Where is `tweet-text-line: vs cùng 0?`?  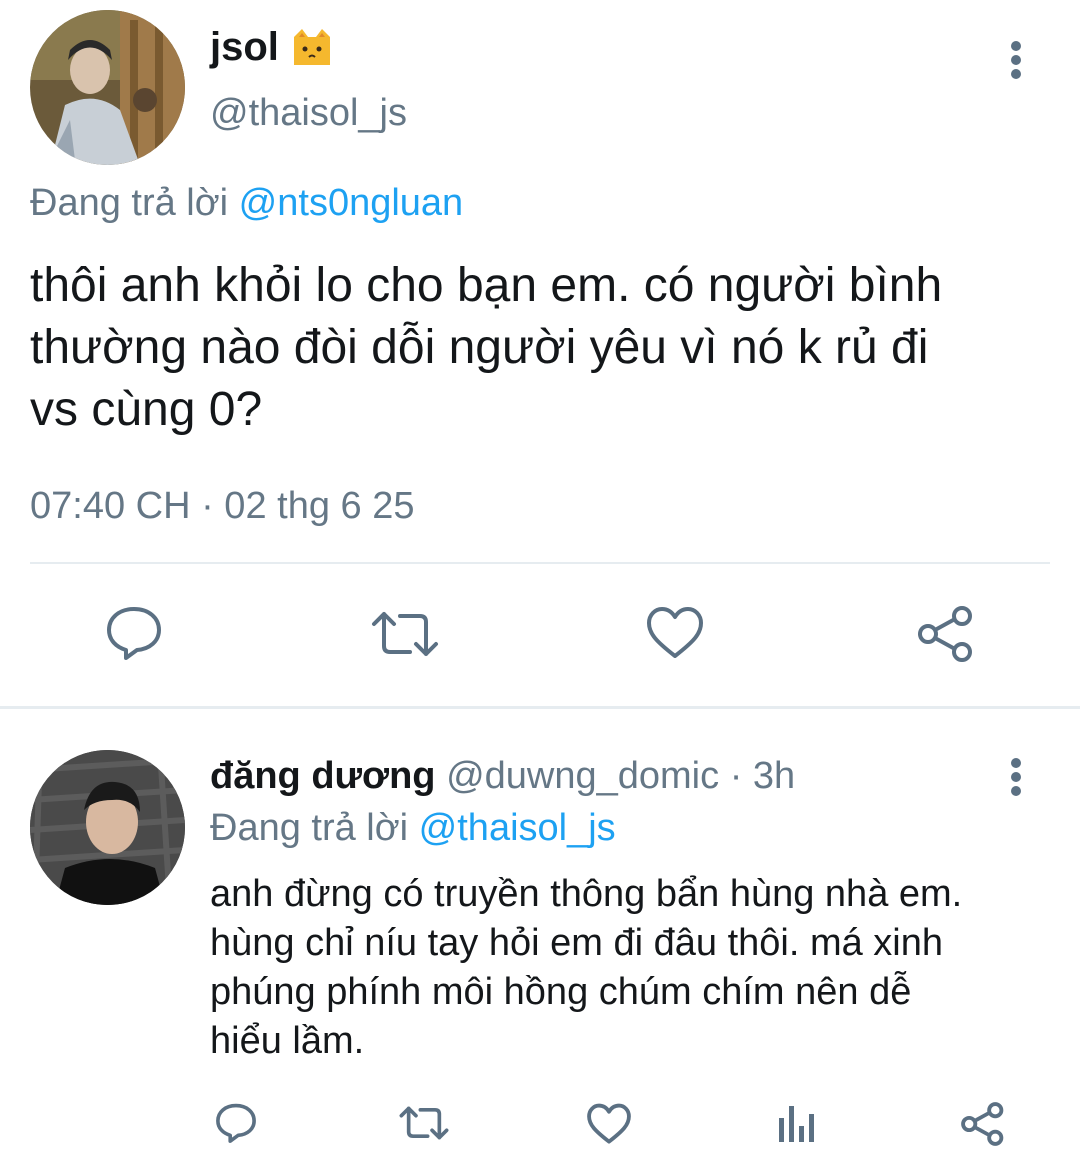
tweet-text-line: vs cùng 0? is located at coordinates (146, 409).